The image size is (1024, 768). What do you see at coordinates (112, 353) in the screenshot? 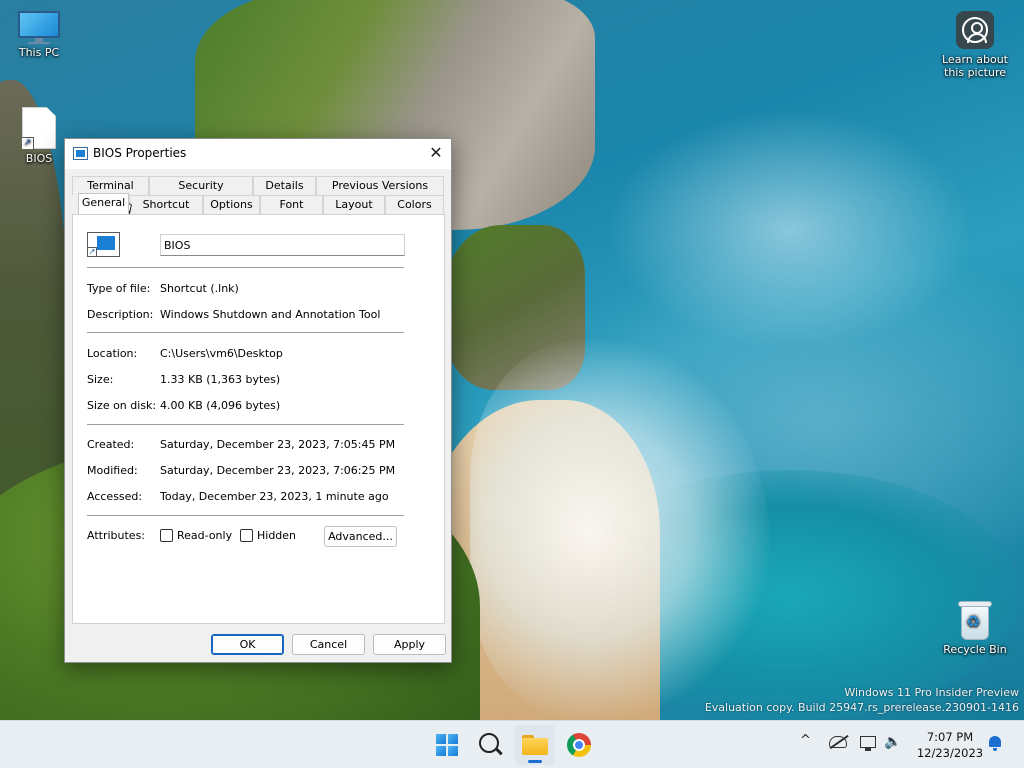
I see `location-label: Location:` at bounding box center [112, 353].